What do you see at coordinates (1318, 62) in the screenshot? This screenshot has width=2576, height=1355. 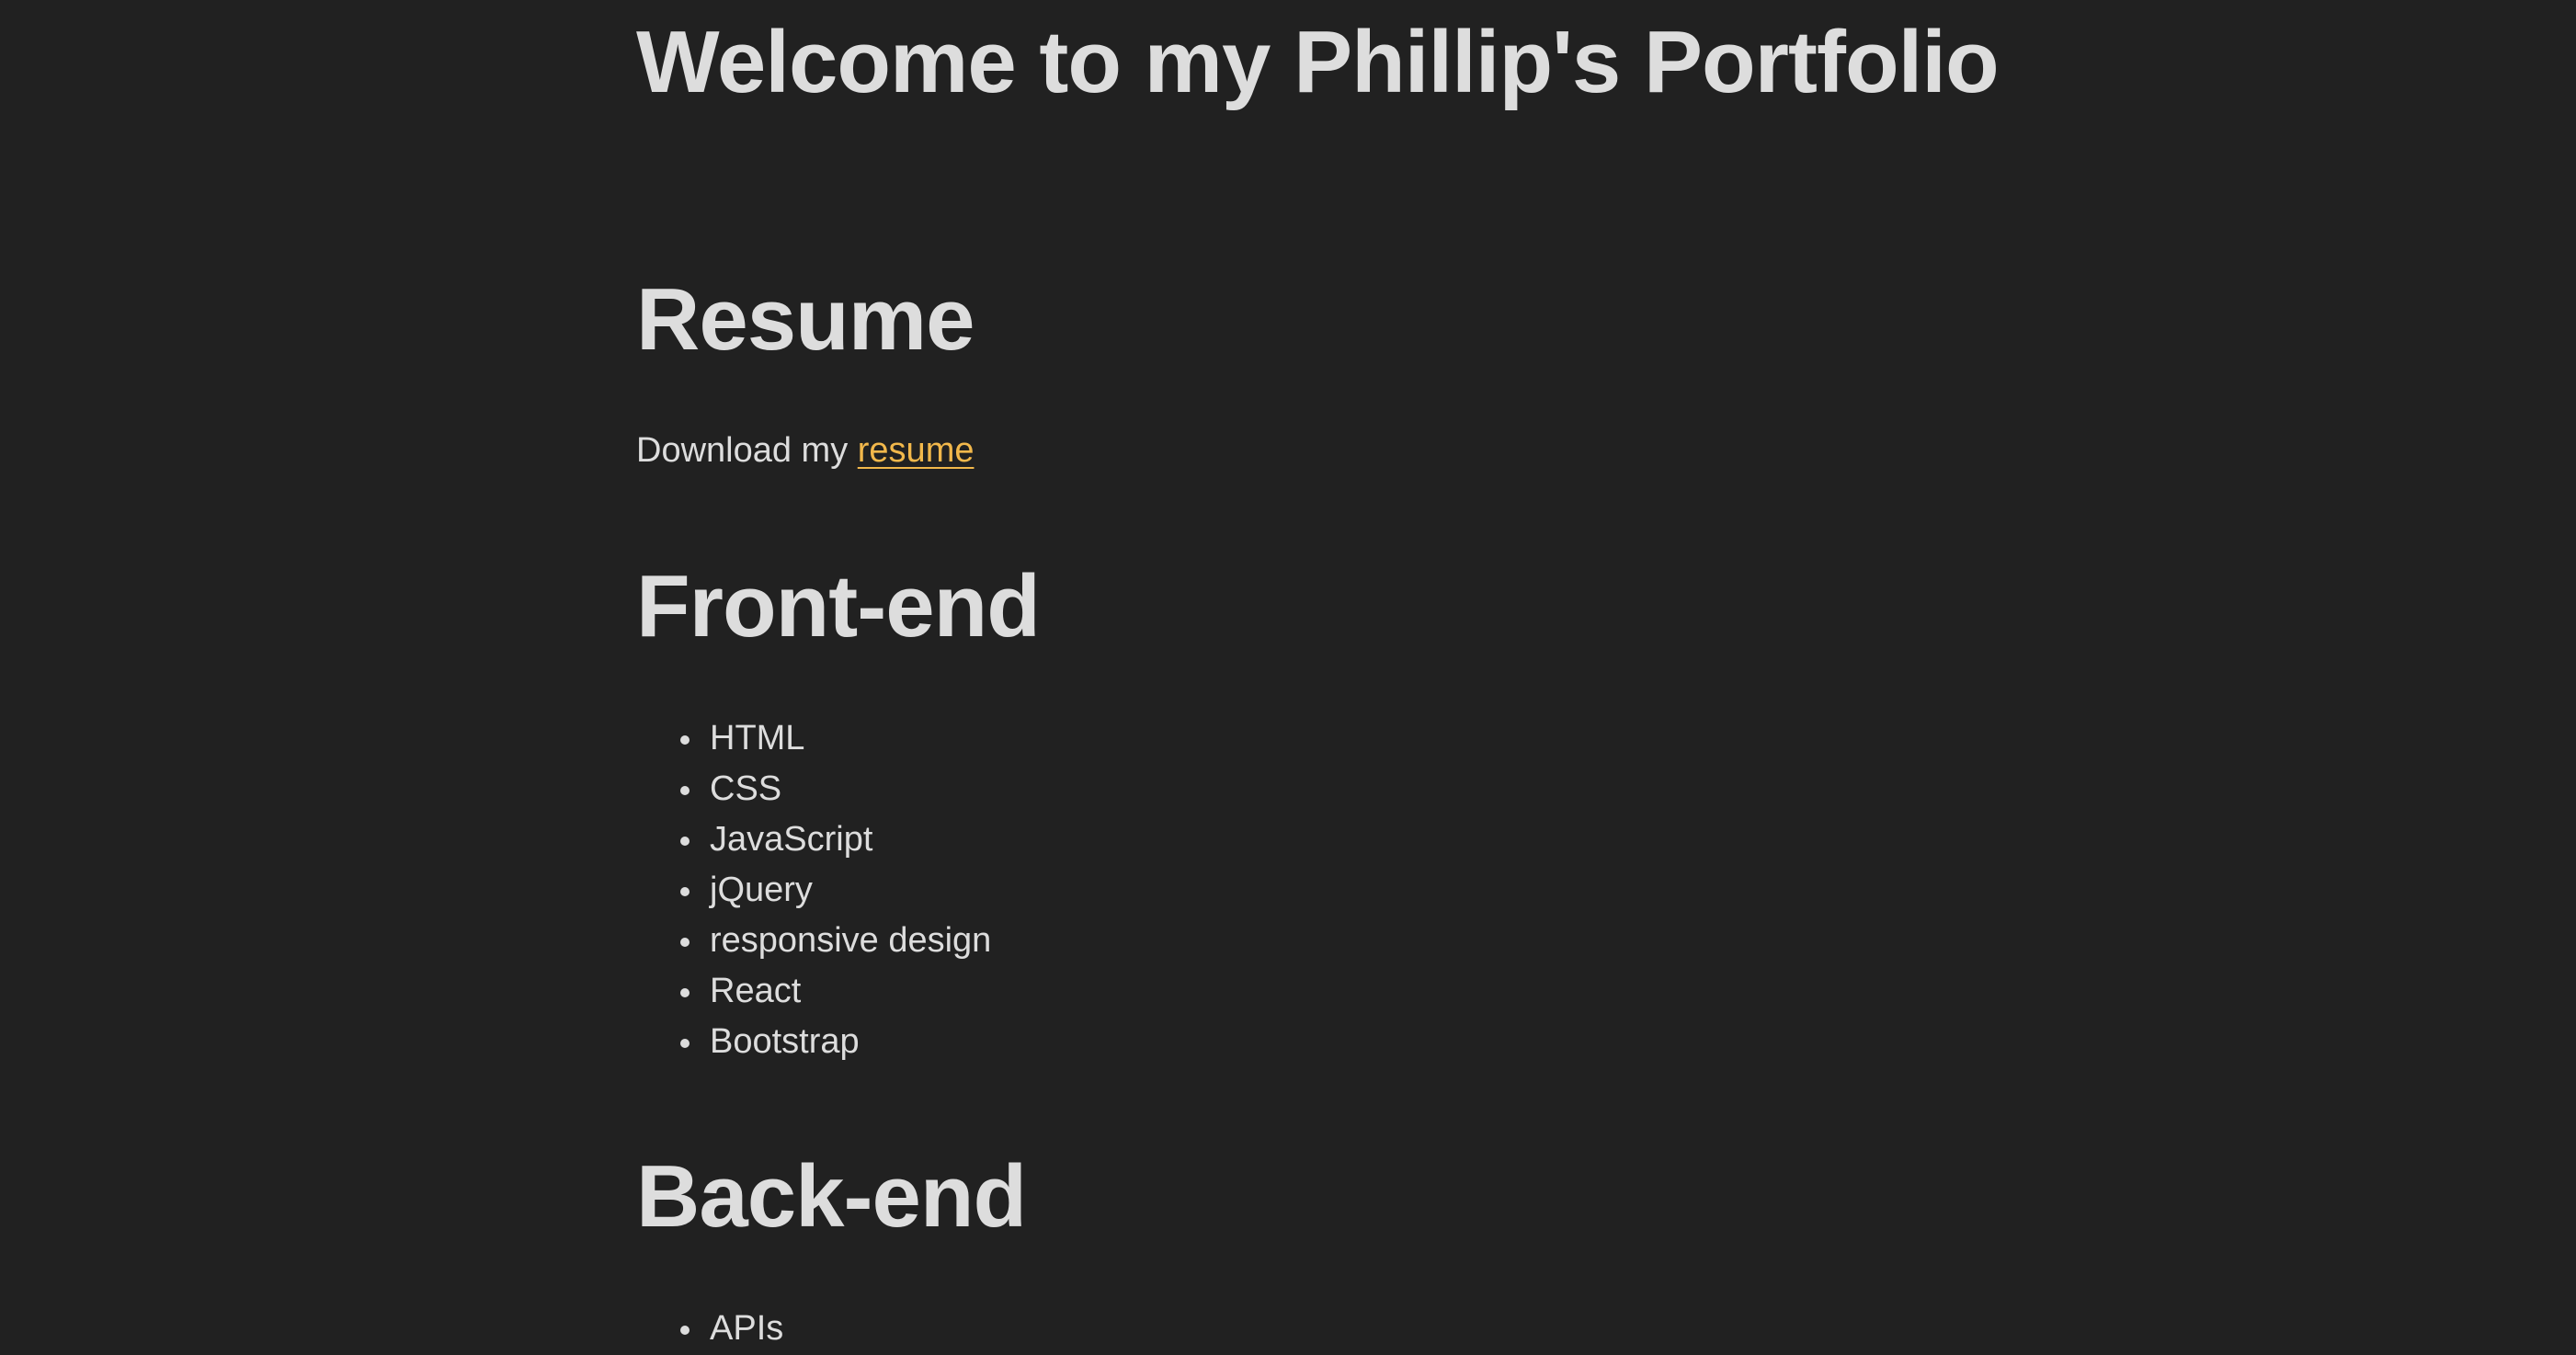 I see `page-title: Welcome to my Phillip's Portfolio` at bounding box center [1318, 62].